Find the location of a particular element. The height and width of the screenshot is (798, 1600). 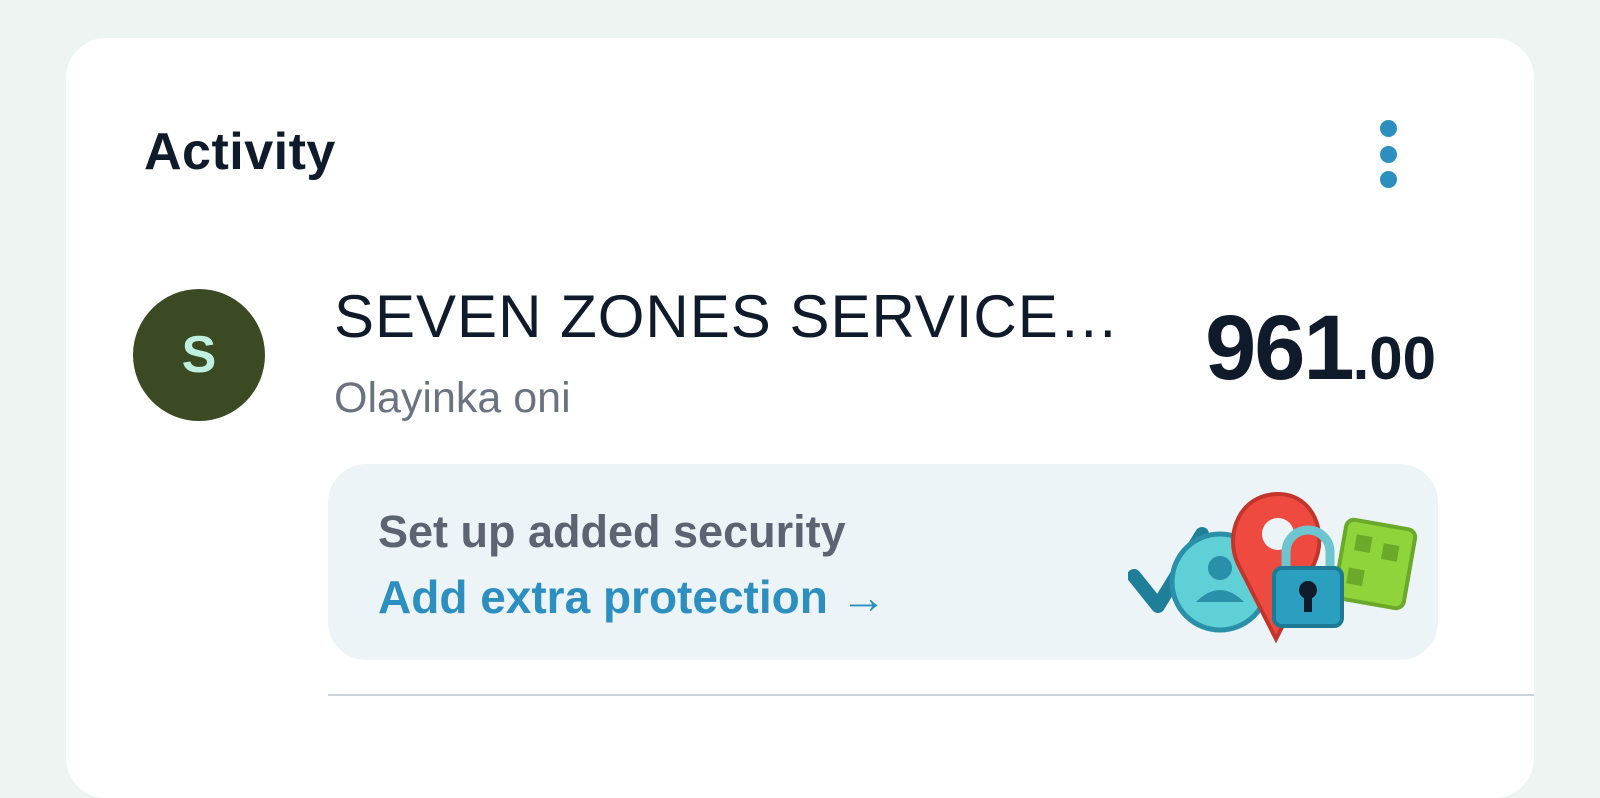

security-illustration is located at coordinates (1273, 567).